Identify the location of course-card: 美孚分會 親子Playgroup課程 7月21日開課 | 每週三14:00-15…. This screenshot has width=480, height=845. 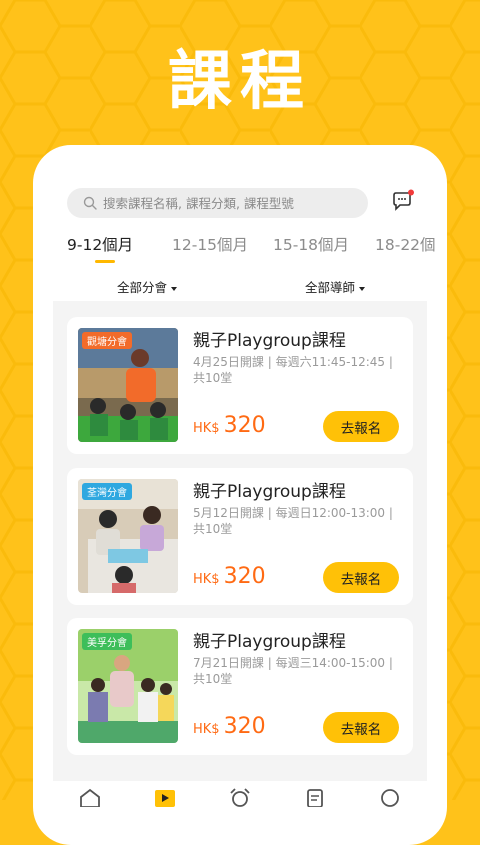
(240, 686).